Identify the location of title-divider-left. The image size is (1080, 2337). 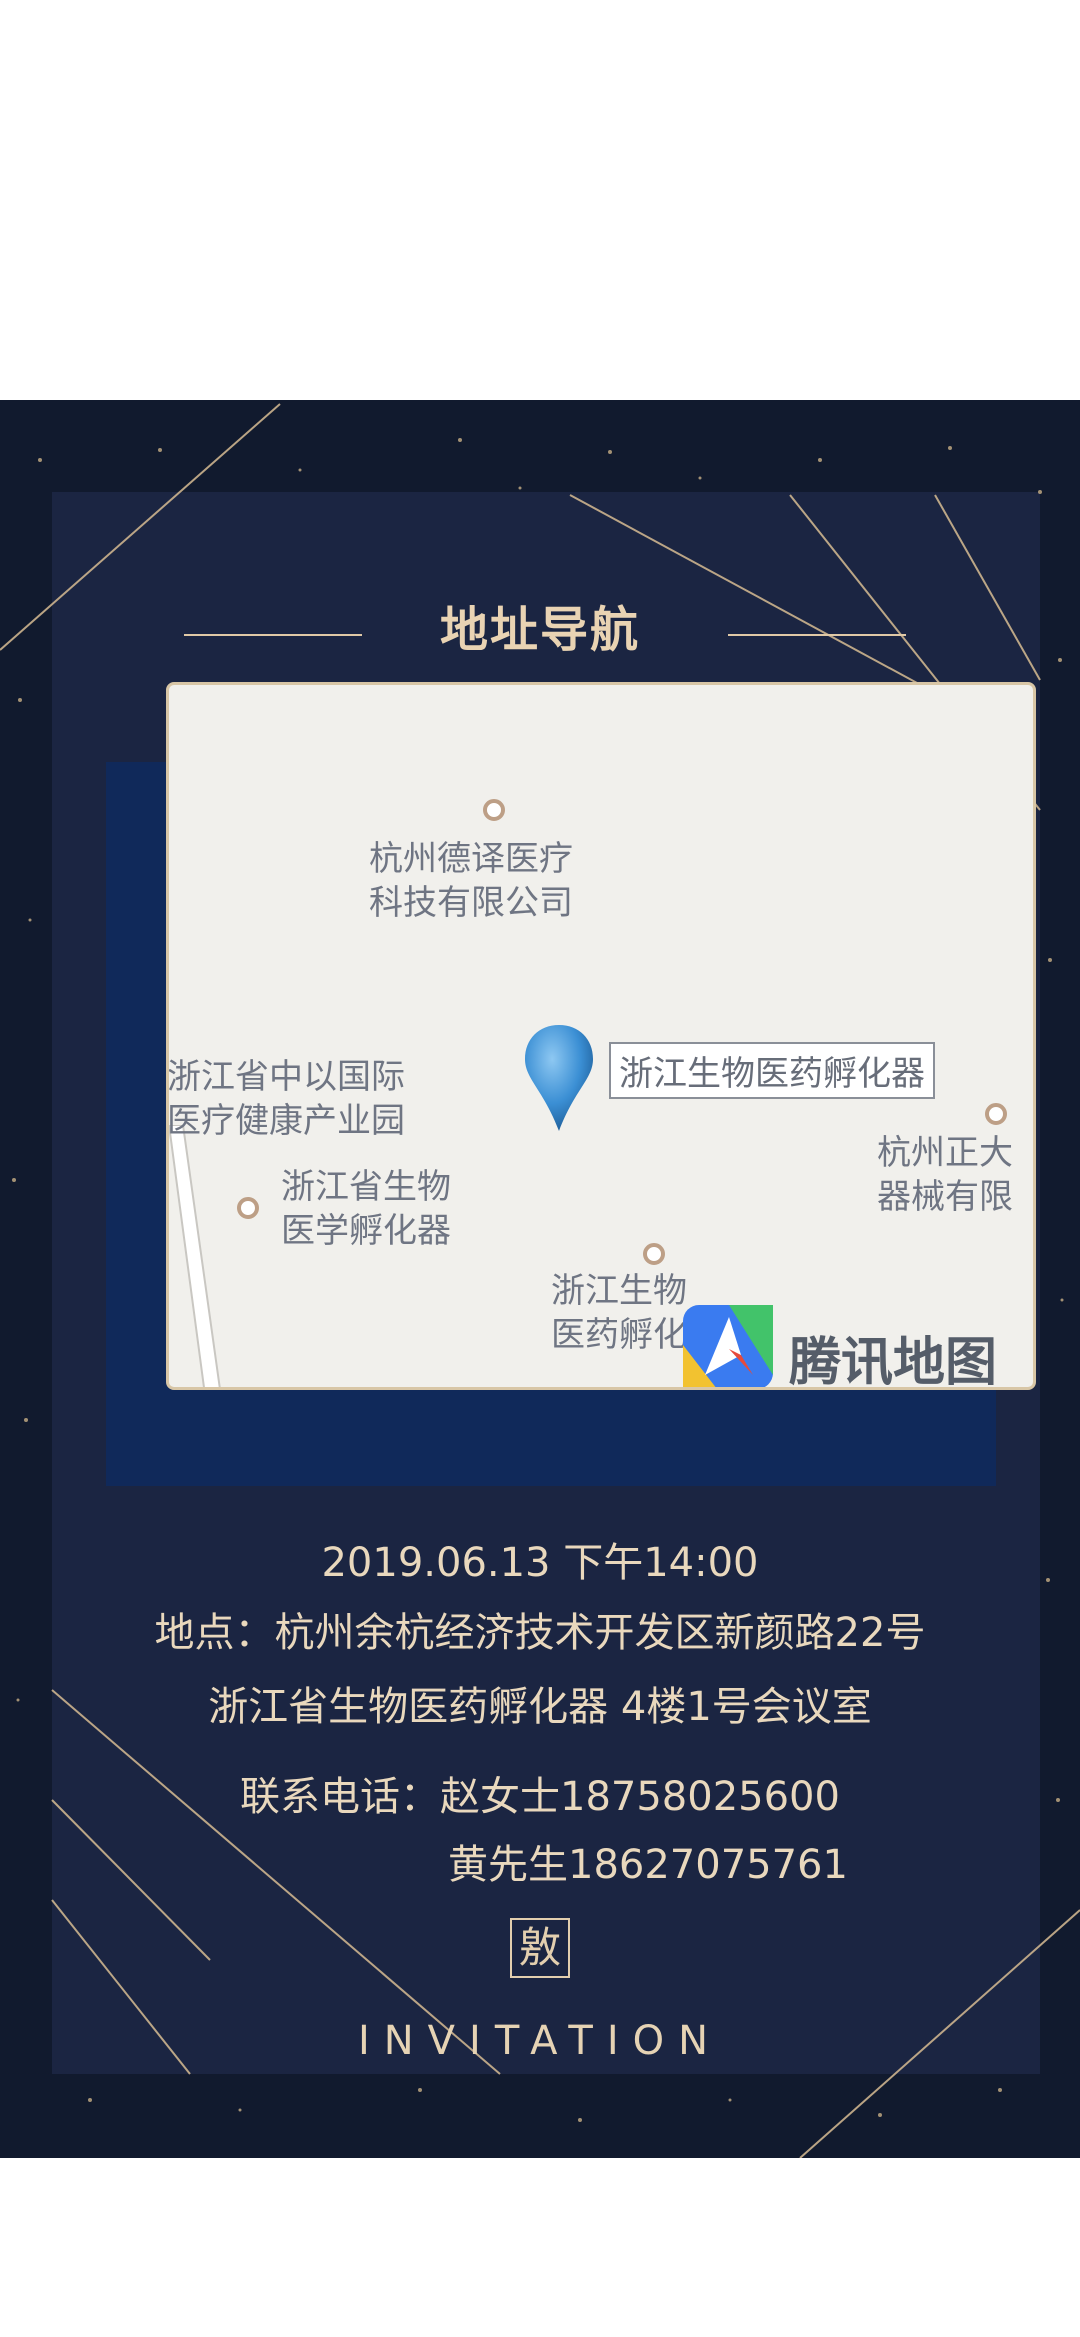
(273, 635).